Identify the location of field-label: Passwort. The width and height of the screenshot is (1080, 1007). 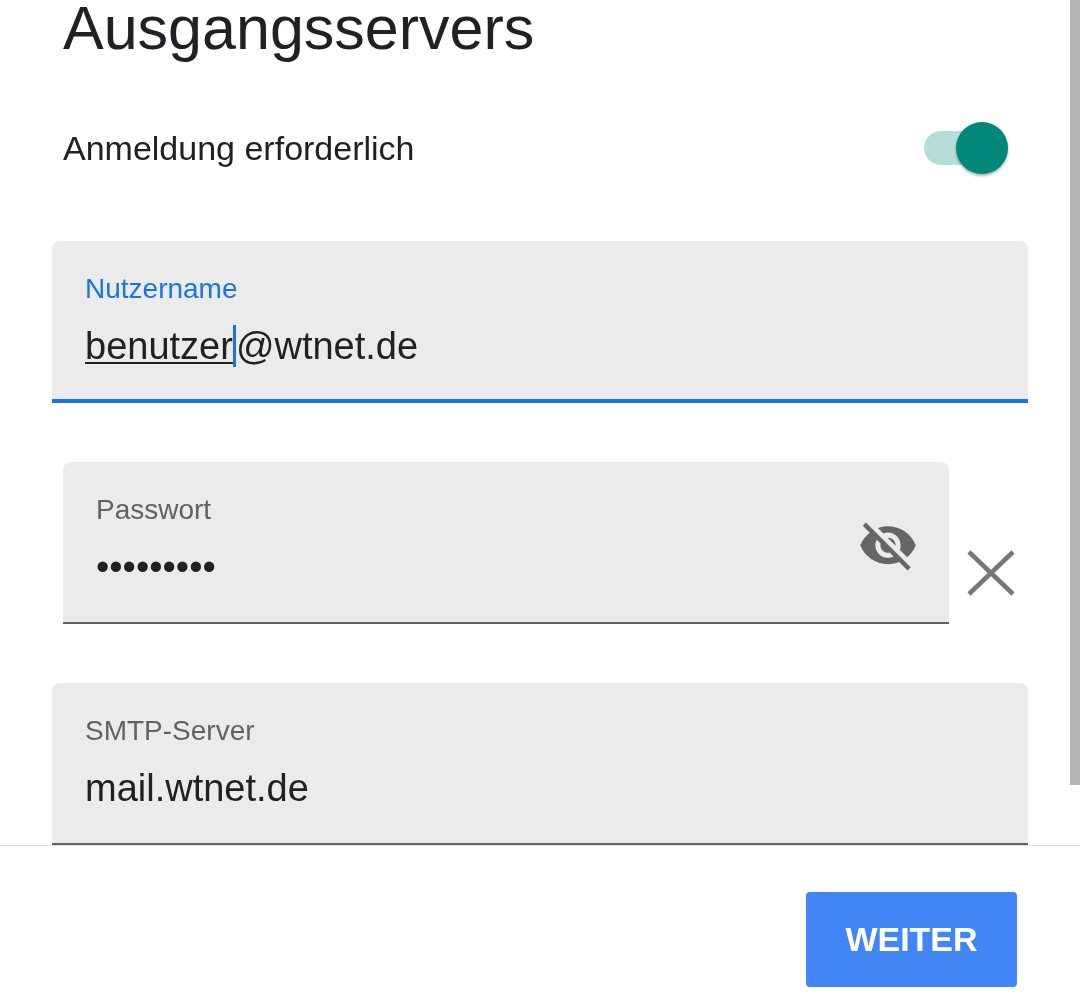
(154, 510).